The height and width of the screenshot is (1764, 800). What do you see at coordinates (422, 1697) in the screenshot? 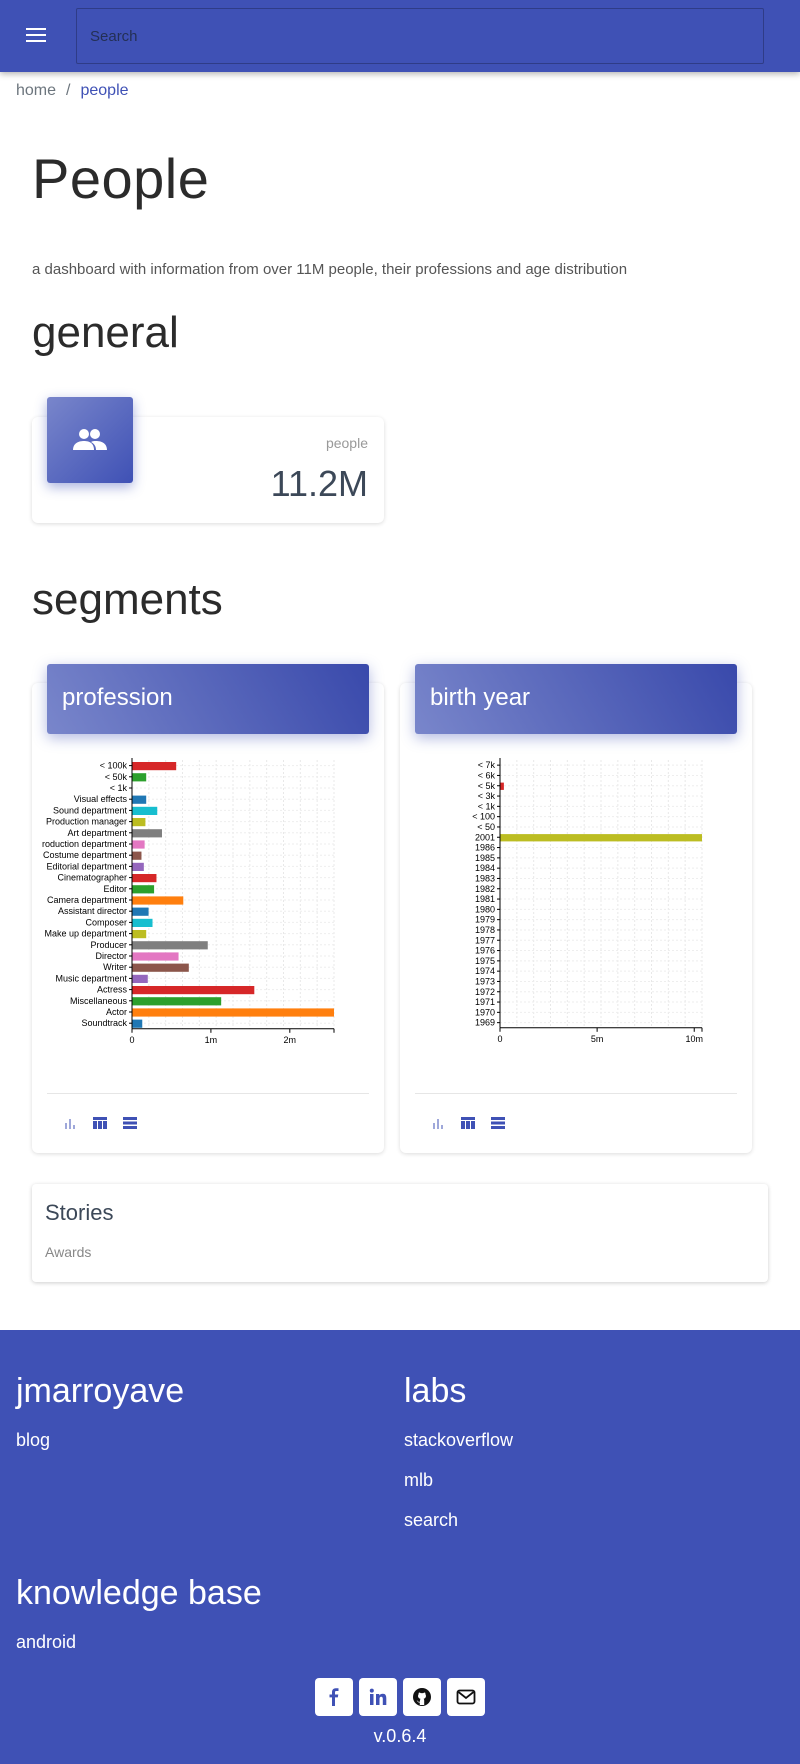
I see `github-icon` at bounding box center [422, 1697].